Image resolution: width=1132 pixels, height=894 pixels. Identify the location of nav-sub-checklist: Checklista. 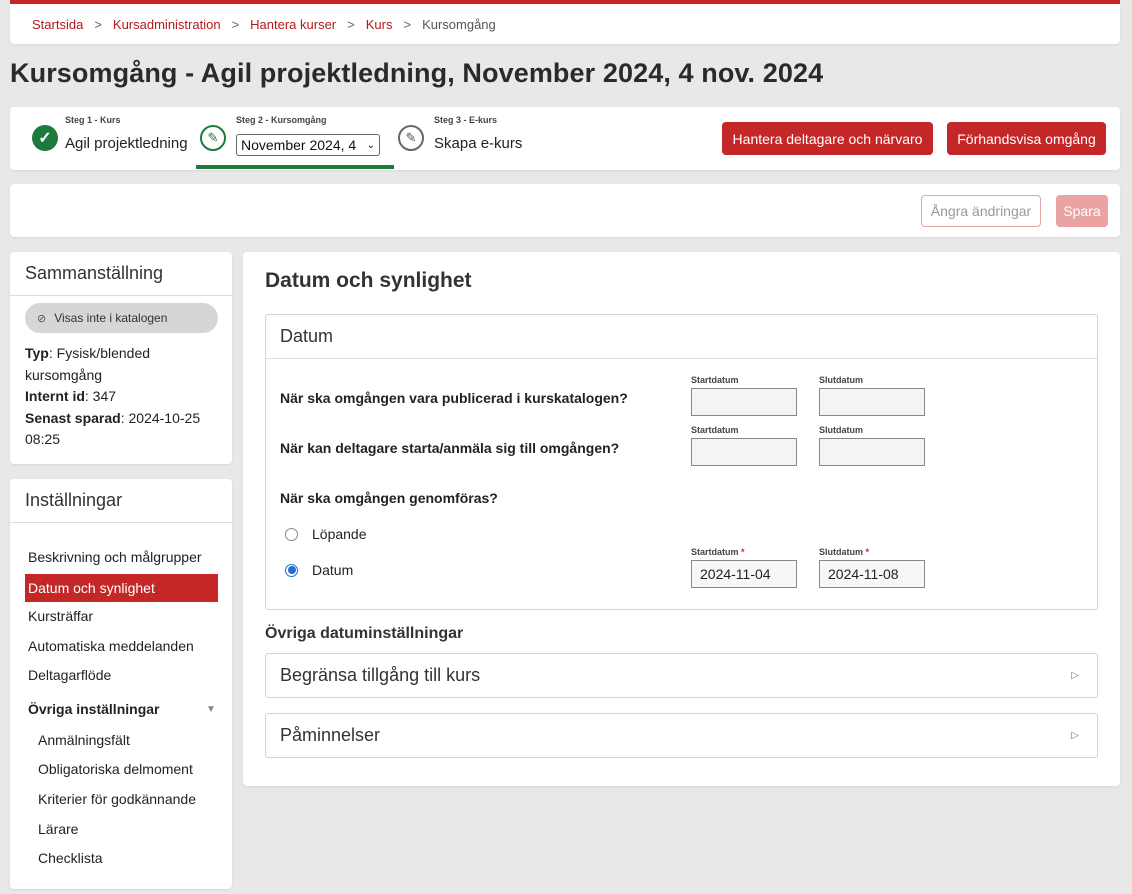
(70, 858).